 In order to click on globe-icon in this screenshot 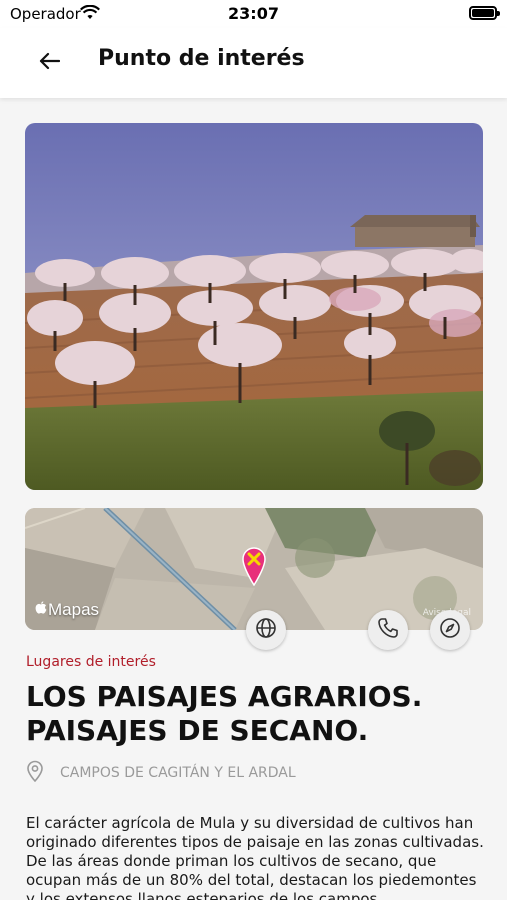, I will do `click(266, 630)`.